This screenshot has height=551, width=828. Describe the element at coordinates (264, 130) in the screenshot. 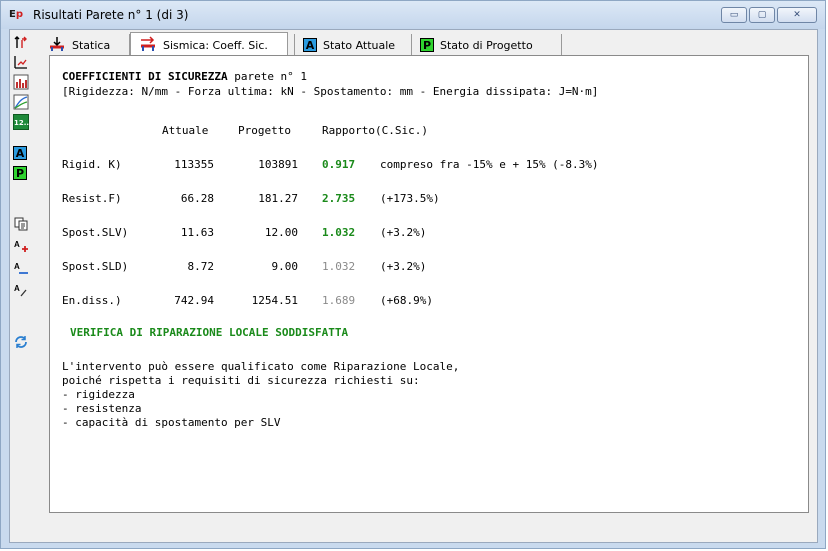

I see `col-progetto: Progetto` at that location.